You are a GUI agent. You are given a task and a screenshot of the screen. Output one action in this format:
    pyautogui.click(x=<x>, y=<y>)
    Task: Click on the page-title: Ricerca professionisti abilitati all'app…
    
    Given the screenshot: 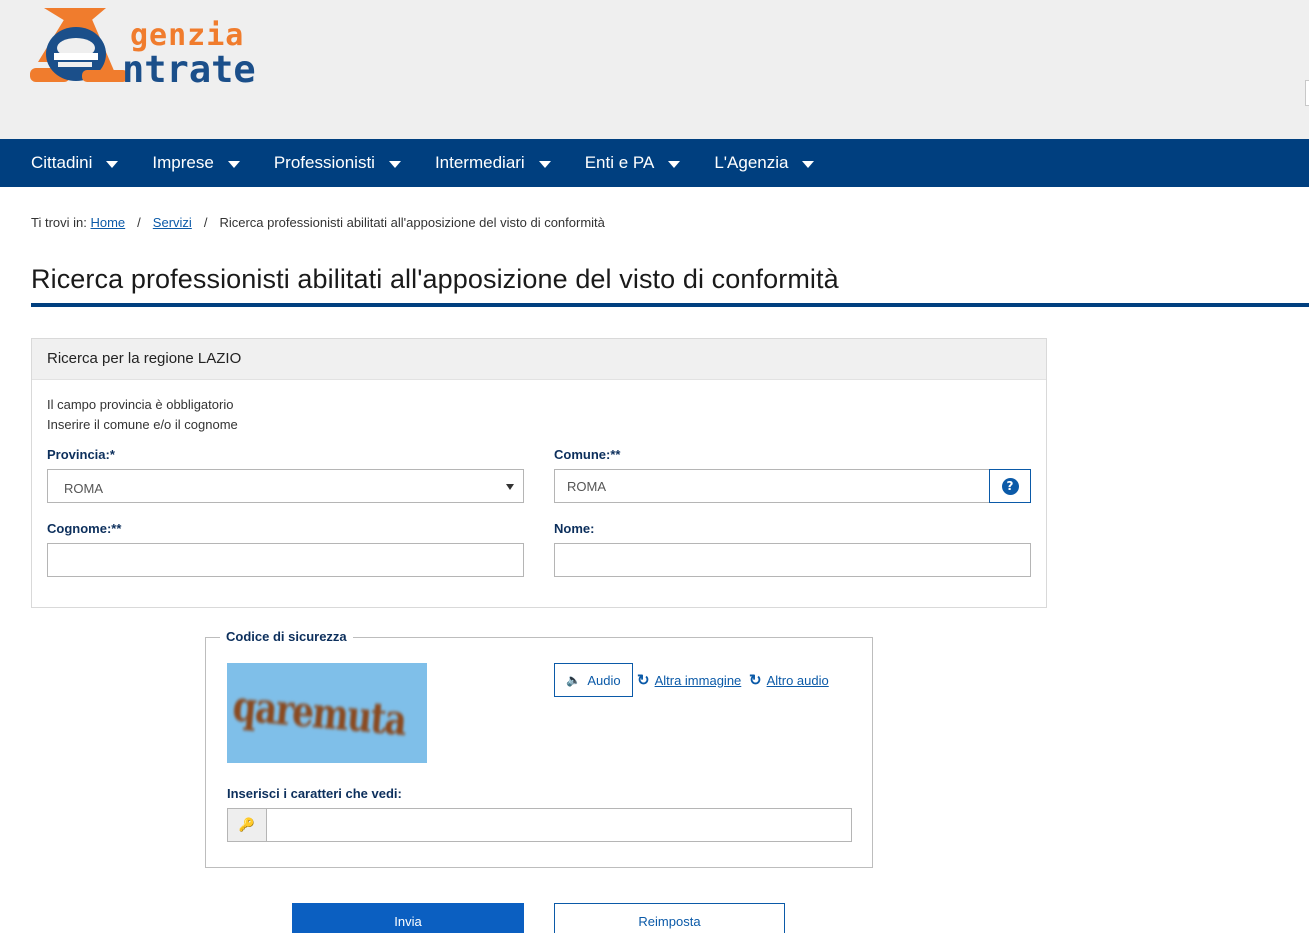 What is the action you would take?
    pyautogui.click(x=435, y=279)
    